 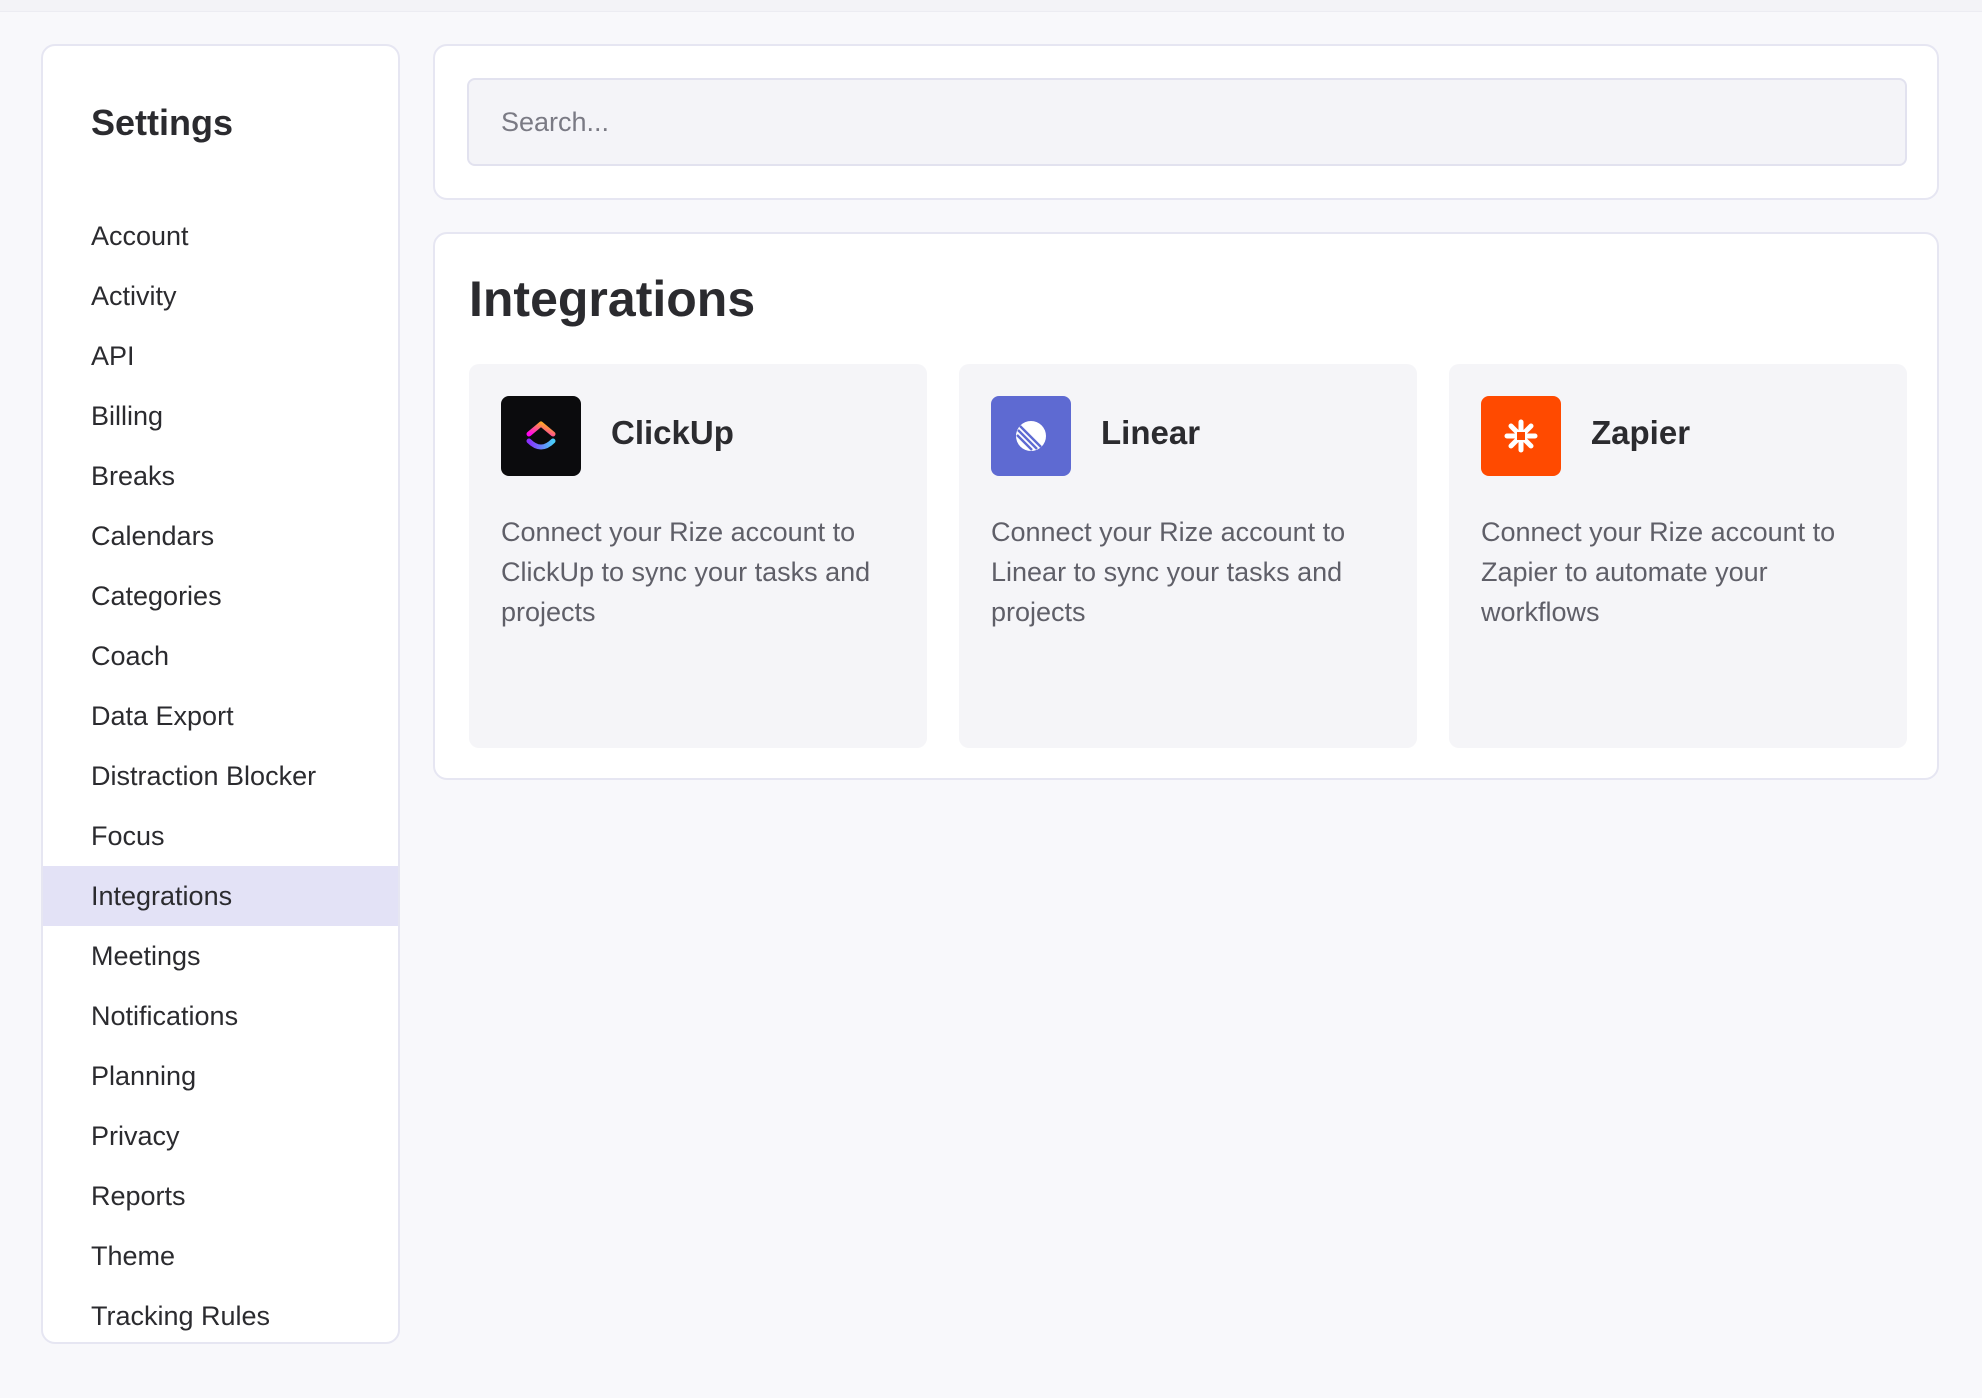 What do you see at coordinates (220, 1016) in the screenshot?
I see `sidebar-item-notifications: Notifications` at bounding box center [220, 1016].